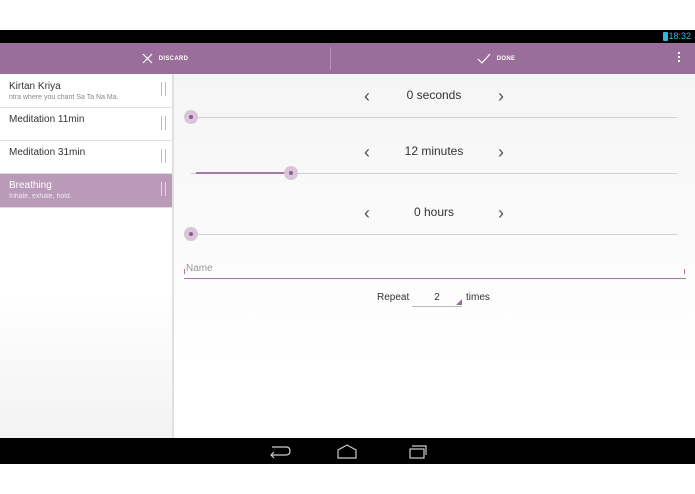 Image resolution: width=695 pixels, height=494 pixels. I want to click on discard-label: DISCARD, so click(173, 58).